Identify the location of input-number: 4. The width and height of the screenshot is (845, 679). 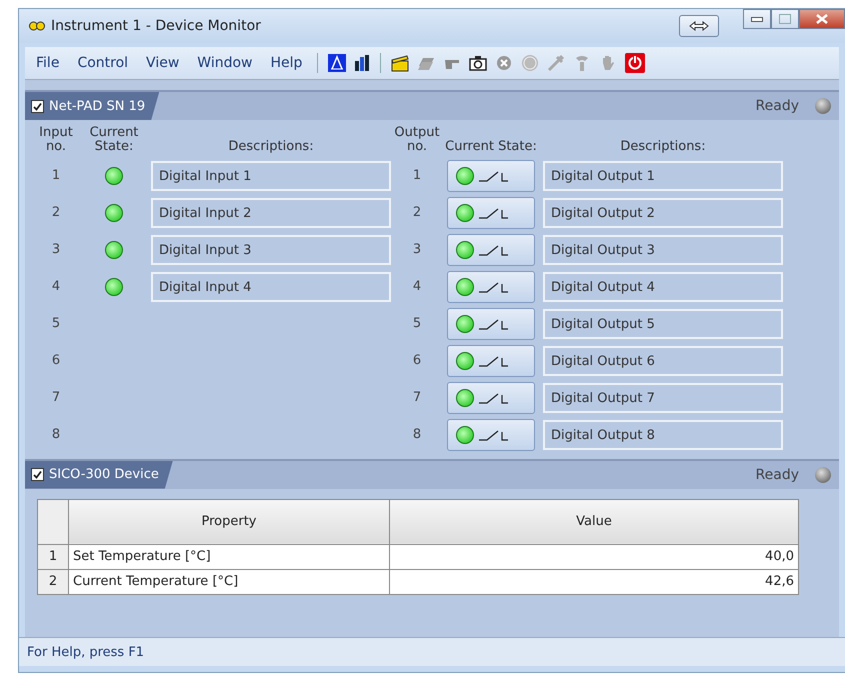
(56, 286).